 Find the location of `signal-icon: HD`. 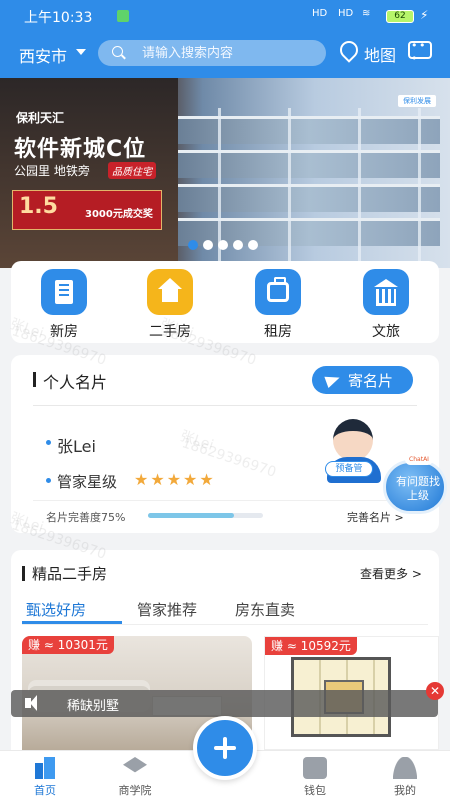

signal-icon: HD is located at coordinates (320, 13).